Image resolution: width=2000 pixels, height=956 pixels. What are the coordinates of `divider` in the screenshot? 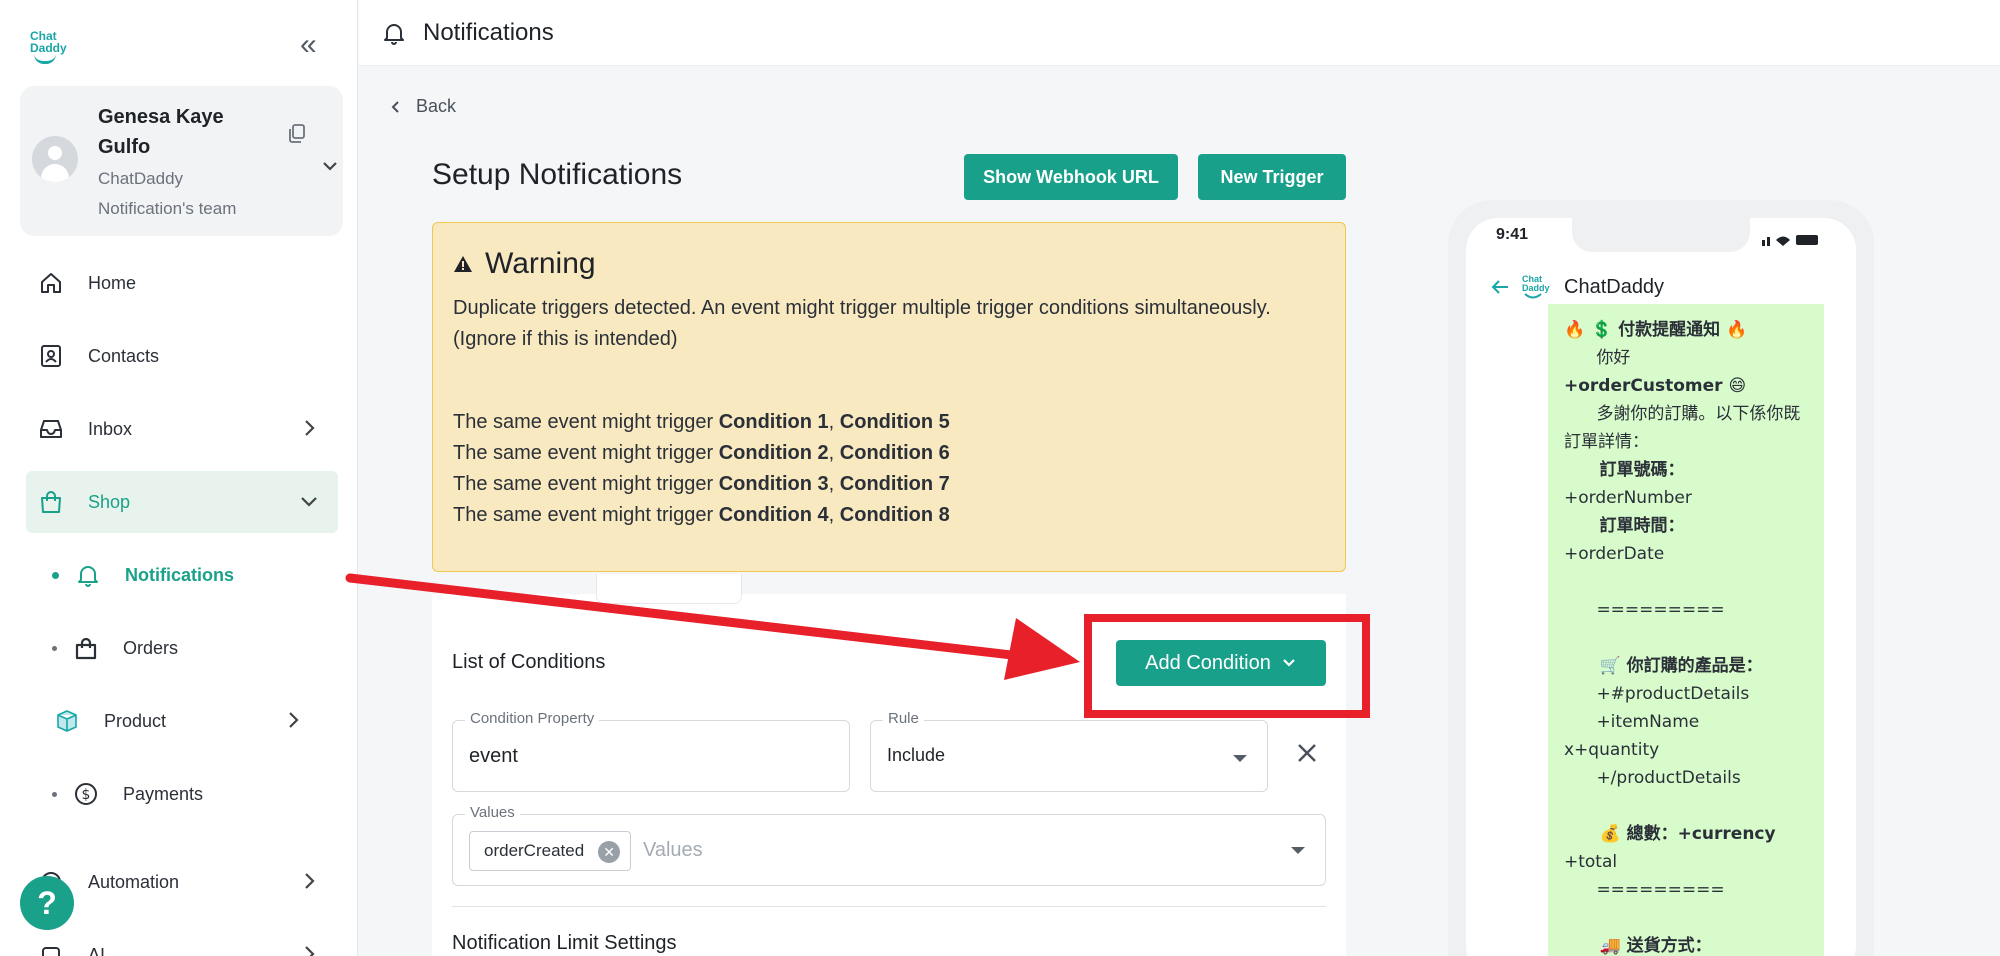 It's located at (889, 906).